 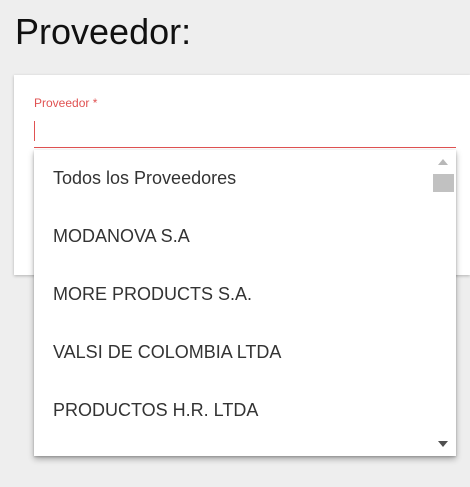 I want to click on scroll-down-button, so click(x=443, y=444).